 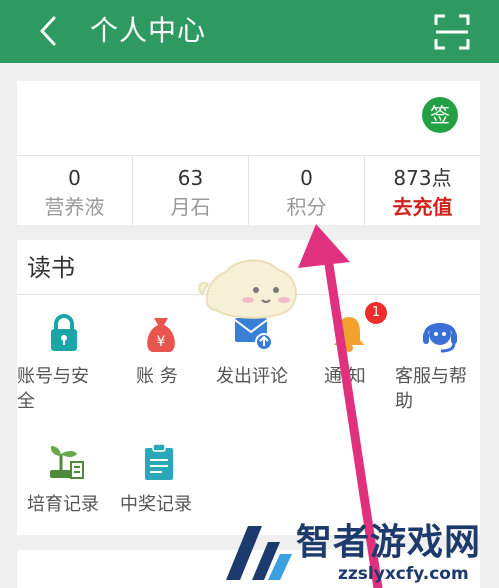 I want to click on watermark-url: zzslyxcfy.com, so click(x=403, y=574).